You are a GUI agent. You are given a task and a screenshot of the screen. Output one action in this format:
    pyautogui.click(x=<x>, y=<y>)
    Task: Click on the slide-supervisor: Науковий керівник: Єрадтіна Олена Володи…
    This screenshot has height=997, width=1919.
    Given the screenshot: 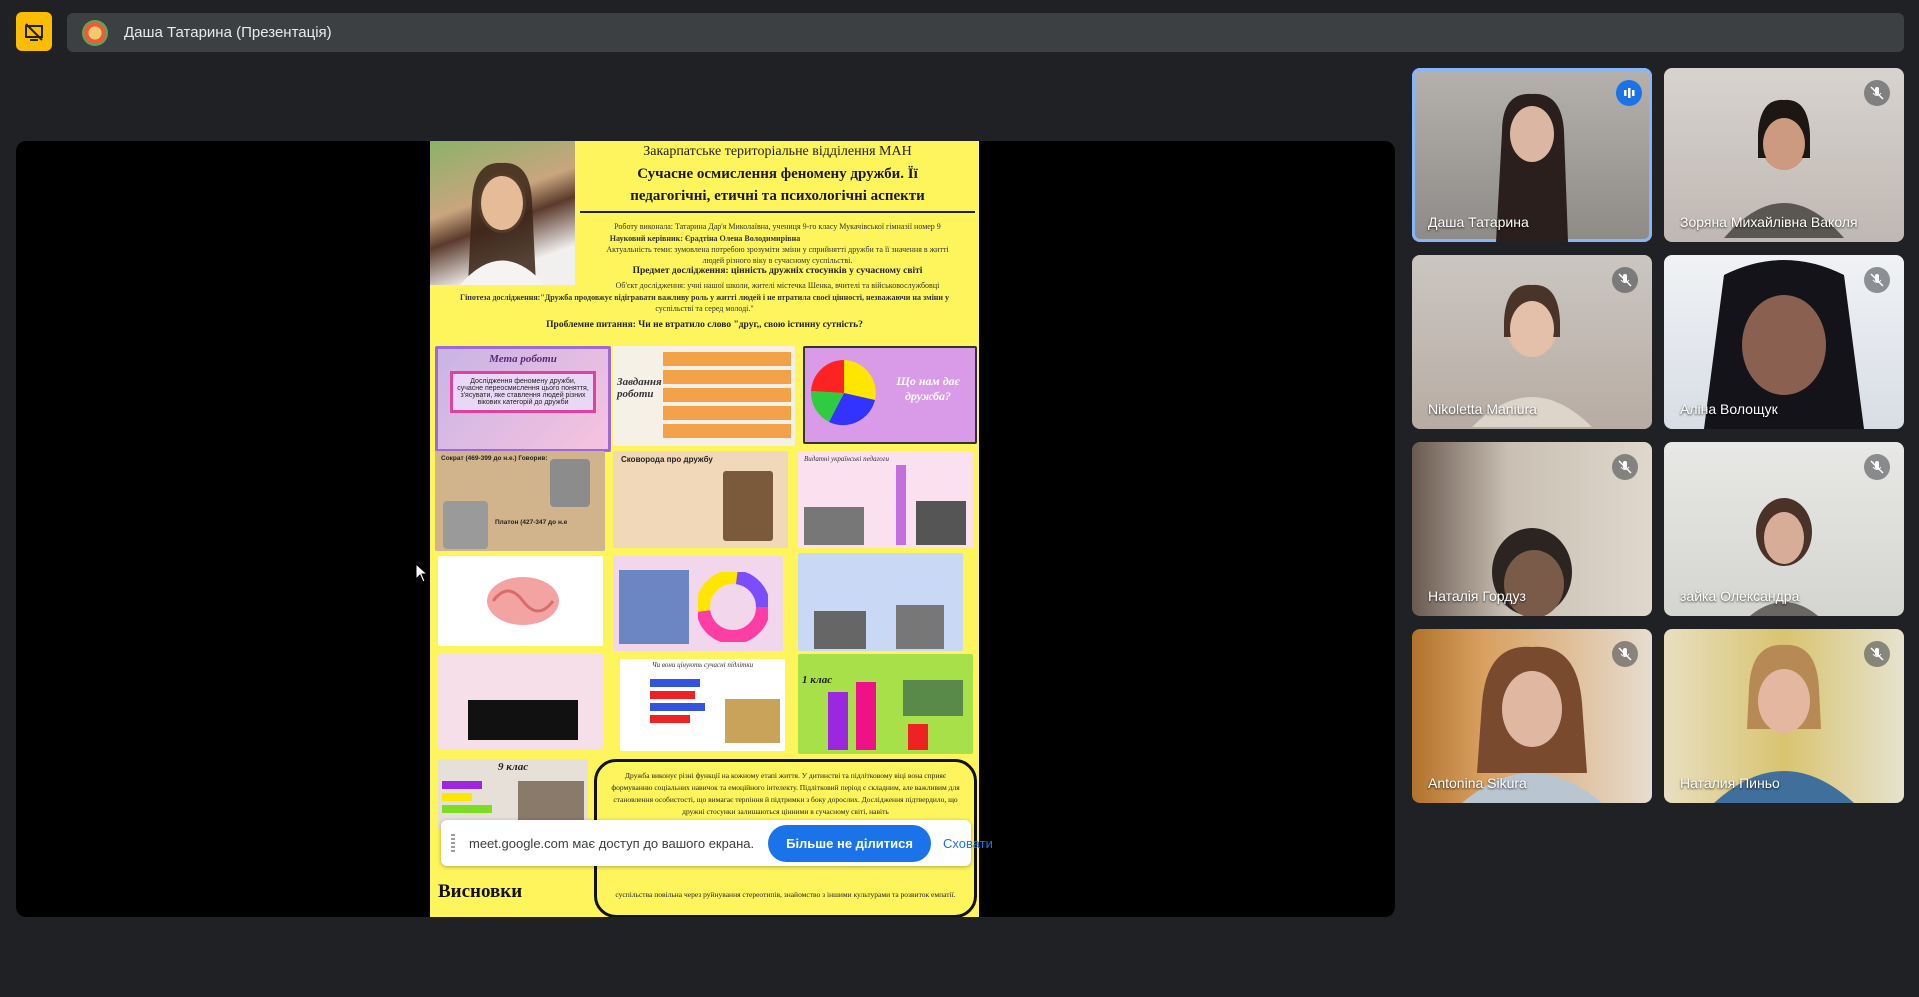 What is the action you would take?
    pyautogui.click(x=705, y=238)
    